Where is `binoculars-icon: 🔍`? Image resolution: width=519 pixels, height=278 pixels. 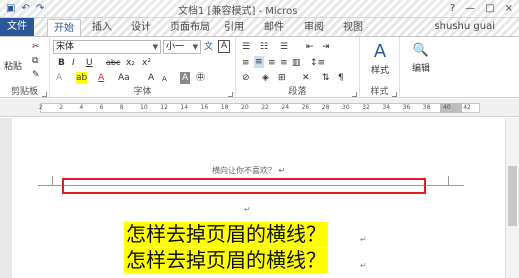
binoculars-icon: 🔍 is located at coordinates (421, 50).